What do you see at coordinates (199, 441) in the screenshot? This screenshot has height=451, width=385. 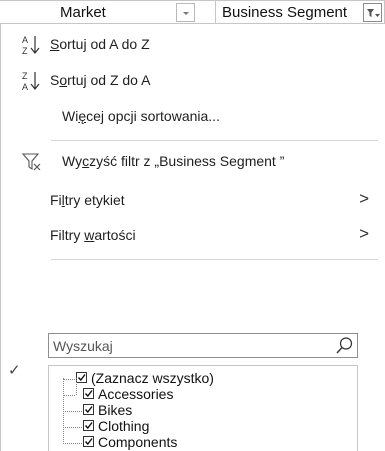 I see `list-item: Components` at bounding box center [199, 441].